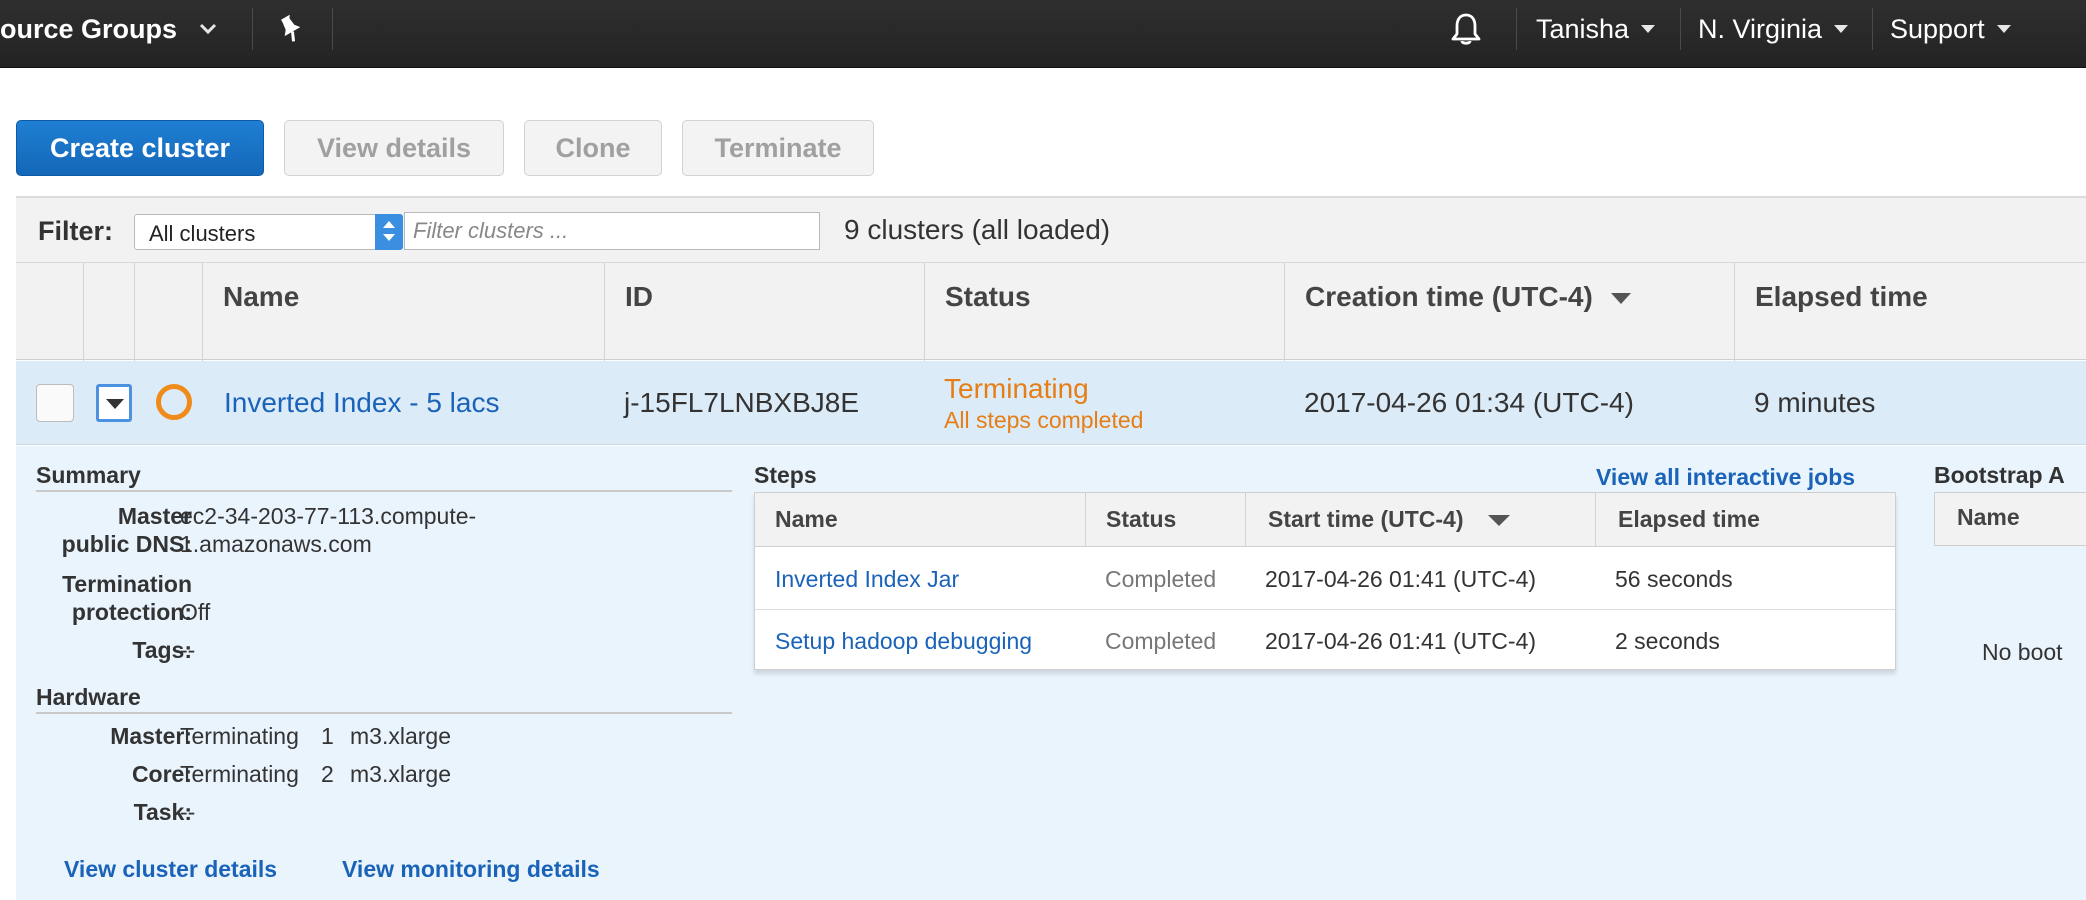  What do you see at coordinates (1104, 312) in the screenshot?
I see `header-status: Status` at bounding box center [1104, 312].